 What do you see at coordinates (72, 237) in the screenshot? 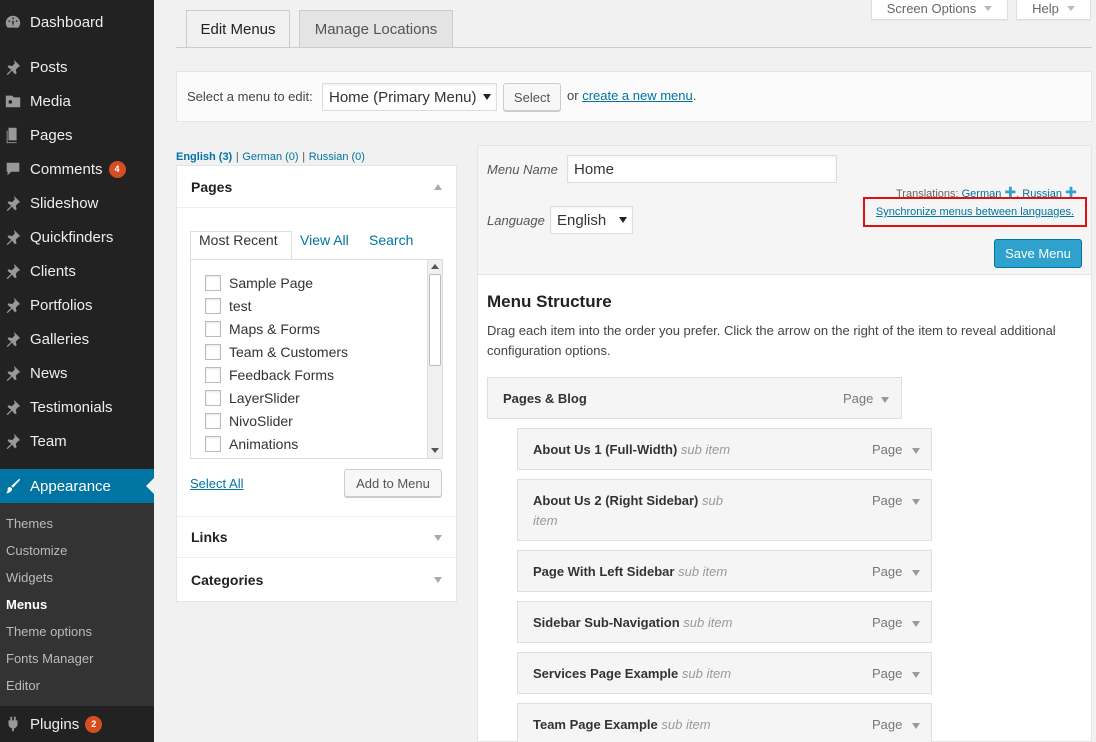
I see `sidebar-item-label: Quickfinders` at bounding box center [72, 237].